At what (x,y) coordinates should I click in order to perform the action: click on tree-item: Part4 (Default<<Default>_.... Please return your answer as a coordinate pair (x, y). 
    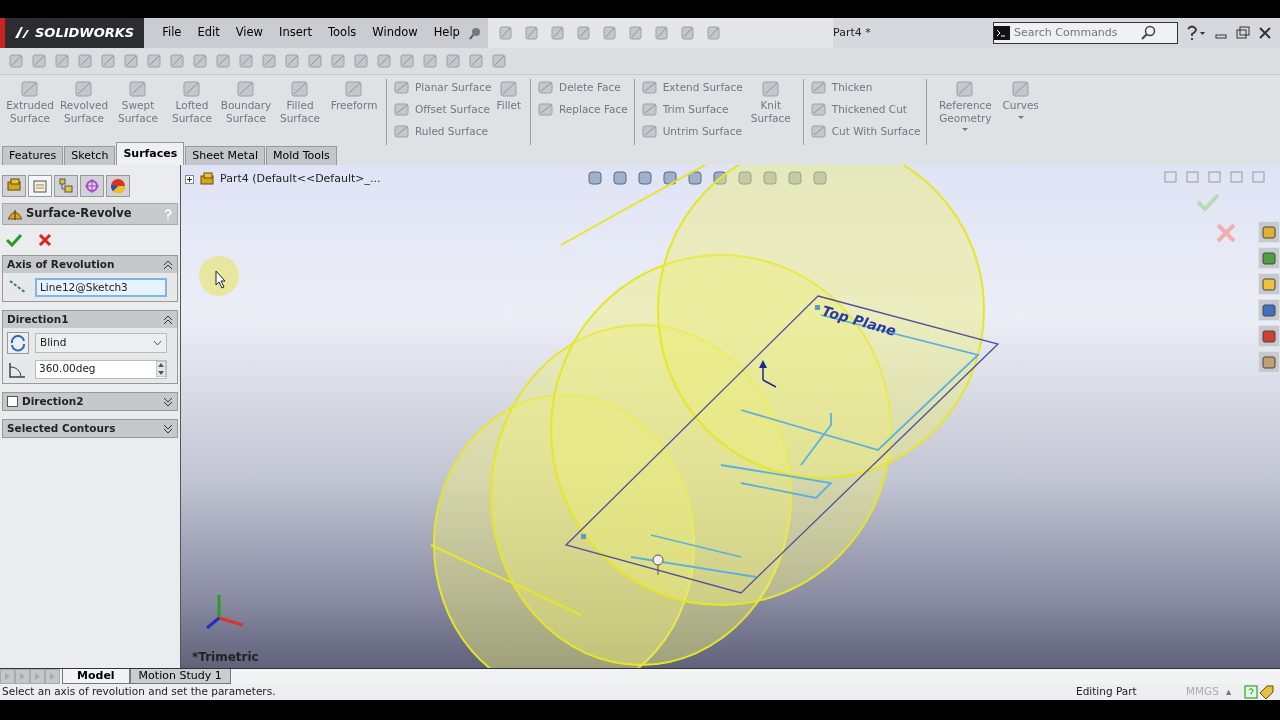
    Looking at the image, I should click on (300, 179).